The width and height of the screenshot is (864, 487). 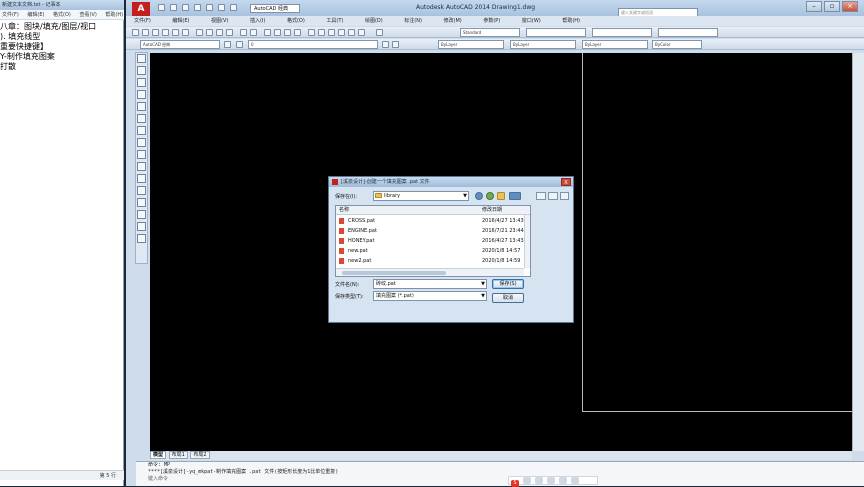 What do you see at coordinates (197, 7) in the screenshot?
I see `qa-saveas-icon` at bounding box center [197, 7].